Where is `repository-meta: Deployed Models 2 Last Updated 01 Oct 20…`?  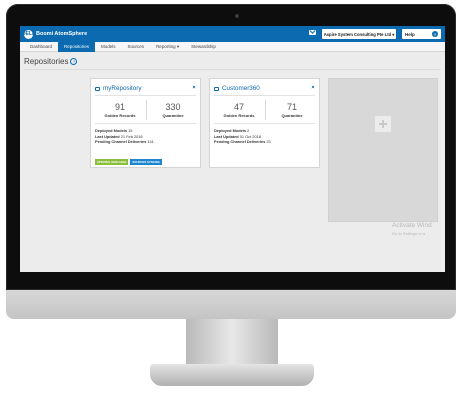
repository-meta: Deployed Models 2 Last Updated 01 Oct 20… is located at coordinates (242, 136).